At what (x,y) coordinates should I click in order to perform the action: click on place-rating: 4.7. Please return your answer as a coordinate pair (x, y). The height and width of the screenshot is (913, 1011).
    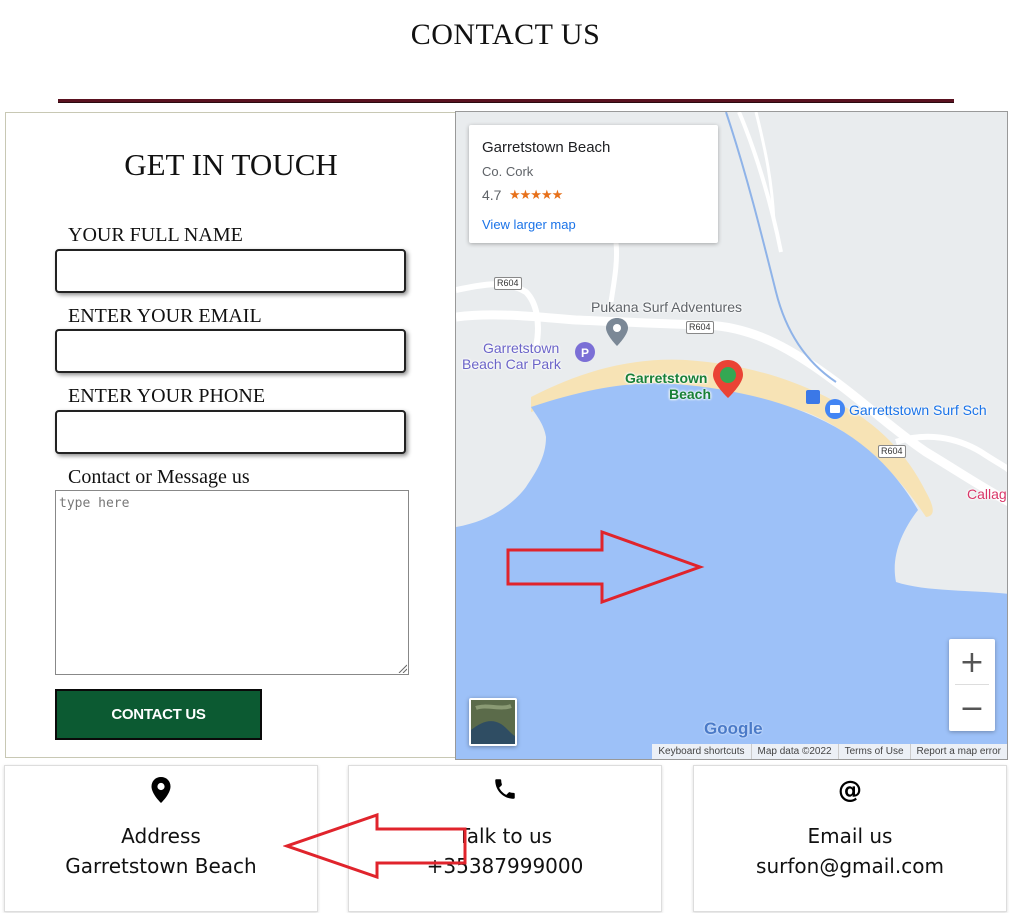
    Looking at the image, I should click on (492, 195).